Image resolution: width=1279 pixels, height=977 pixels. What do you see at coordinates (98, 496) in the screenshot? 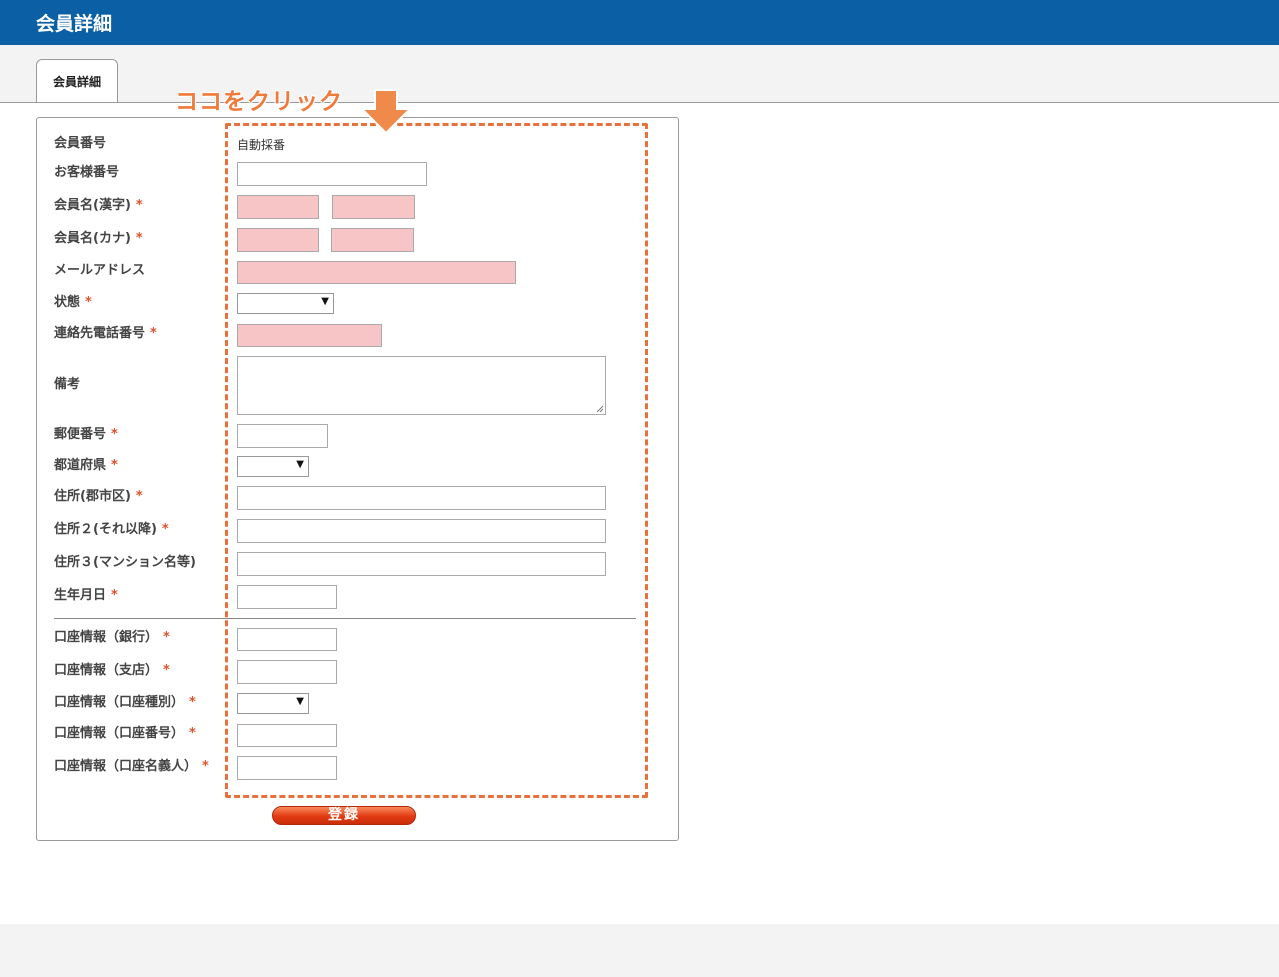
I see `address1-label: 住所(郡市区) *` at bounding box center [98, 496].